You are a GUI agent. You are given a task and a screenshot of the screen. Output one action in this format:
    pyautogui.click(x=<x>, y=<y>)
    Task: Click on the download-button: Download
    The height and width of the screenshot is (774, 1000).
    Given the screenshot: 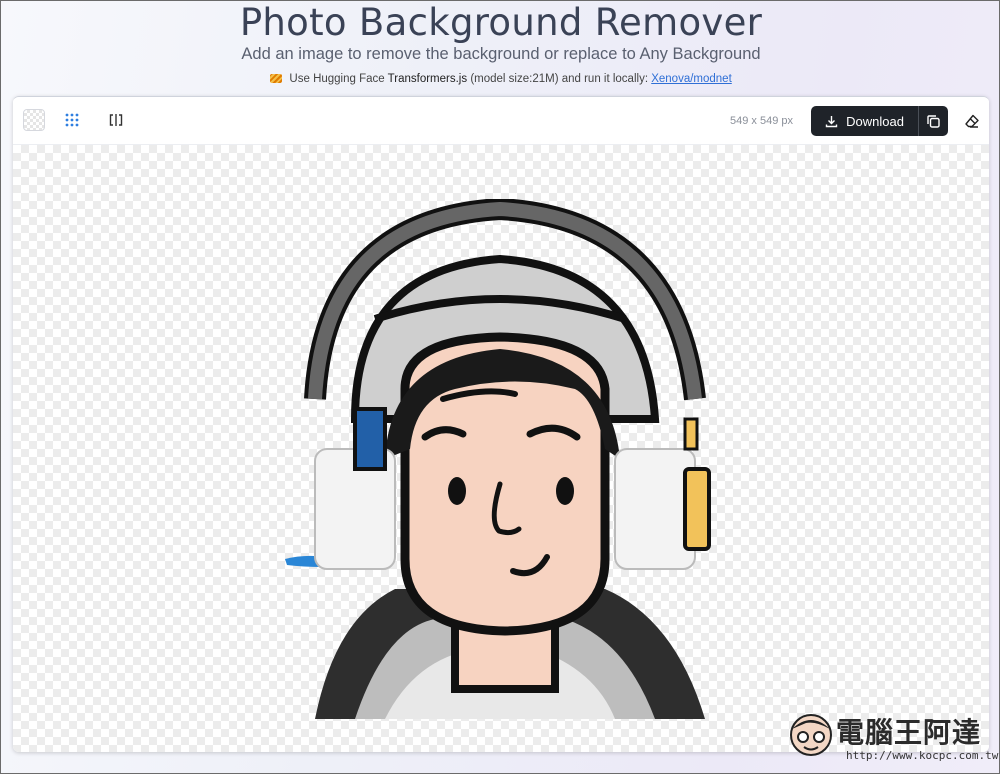 What is the action you would take?
    pyautogui.click(x=864, y=121)
    